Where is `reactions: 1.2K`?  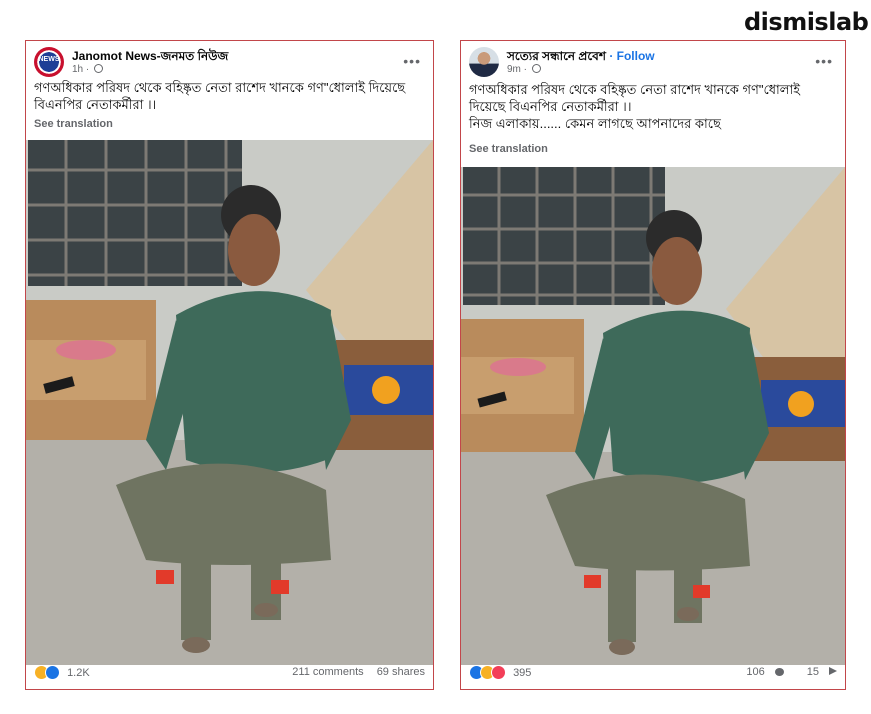
reactions: 1.2K is located at coordinates (62, 672).